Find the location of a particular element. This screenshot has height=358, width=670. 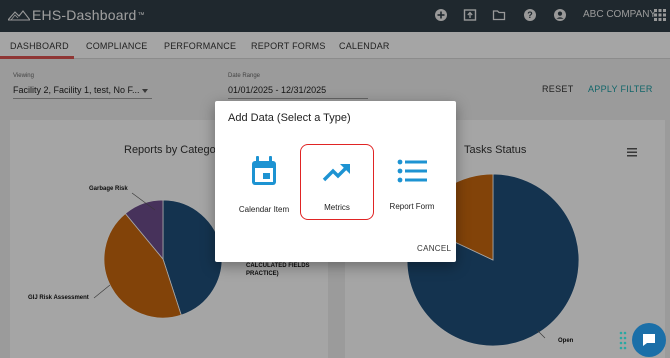

option-report-form: Report Form is located at coordinates (412, 182).